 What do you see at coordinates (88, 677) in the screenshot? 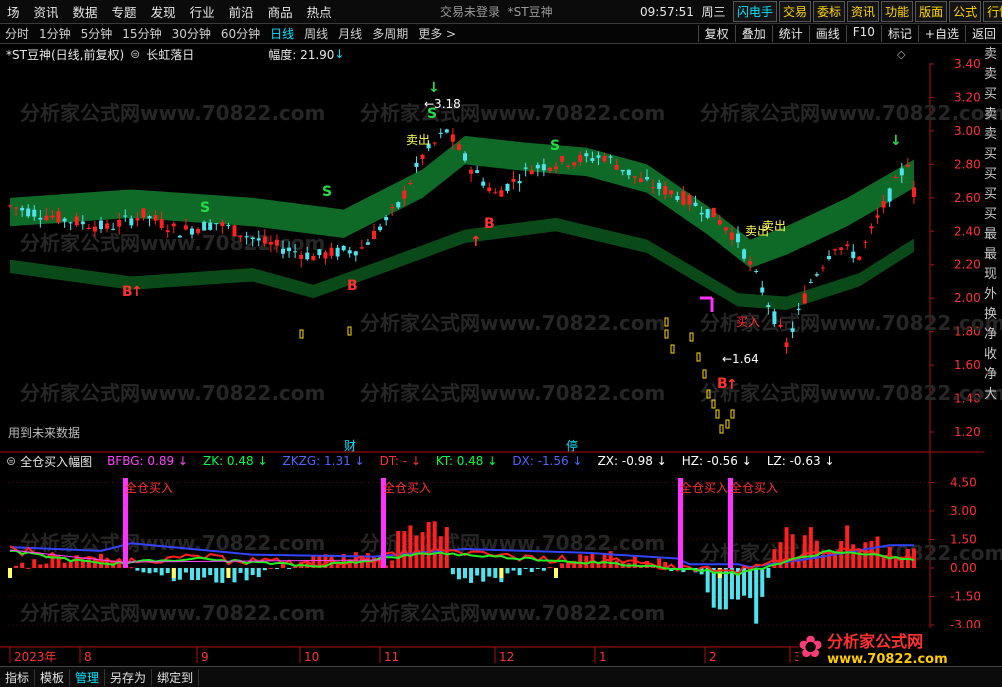
I see `tab-manage: 管理` at bounding box center [88, 677].